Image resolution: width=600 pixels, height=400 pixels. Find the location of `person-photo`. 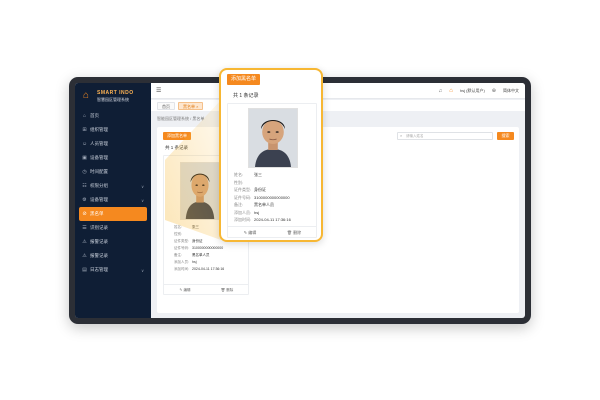

person-photo is located at coordinates (200, 191).